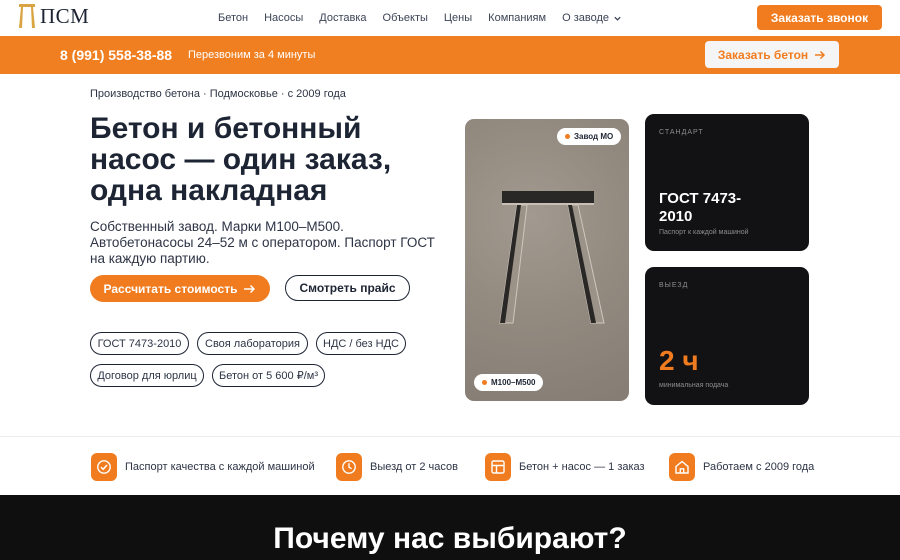  What do you see at coordinates (342, 18) in the screenshot?
I see `nav-item-delivery: Доставка` at bounding box center [342, 18].